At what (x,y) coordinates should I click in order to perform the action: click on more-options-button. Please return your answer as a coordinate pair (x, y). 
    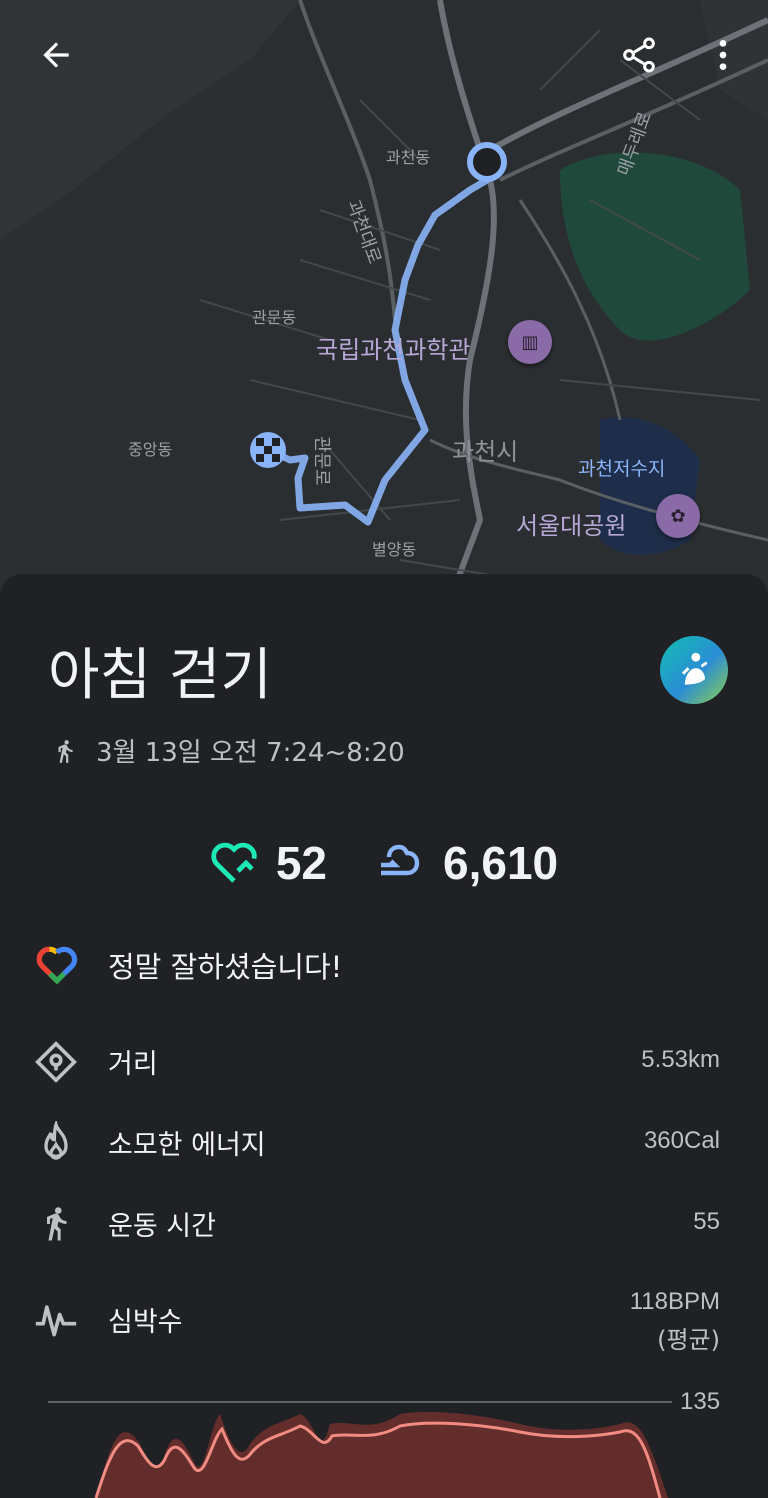
    Looking at the image, I should click on (723, 55).